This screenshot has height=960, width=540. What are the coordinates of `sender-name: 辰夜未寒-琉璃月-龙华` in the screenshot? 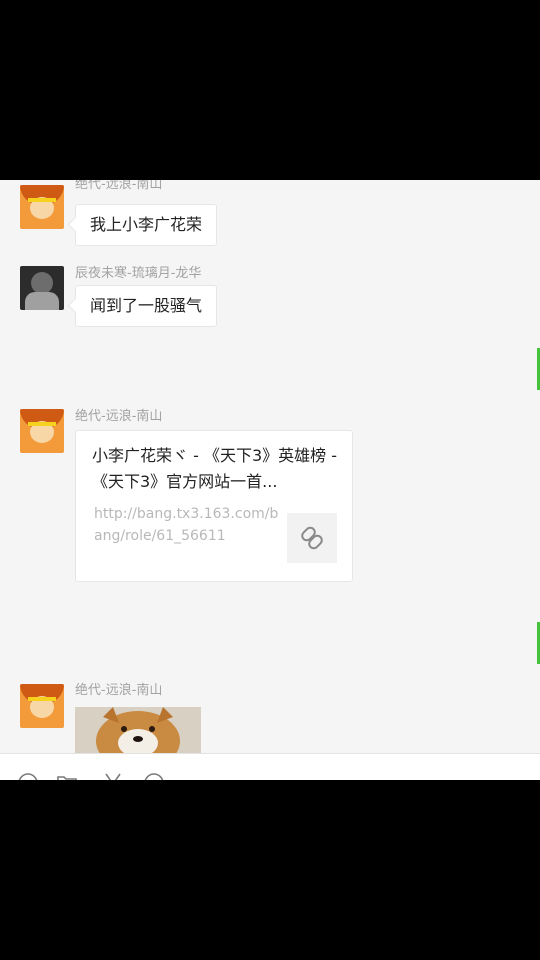 It's located at (138, 273).